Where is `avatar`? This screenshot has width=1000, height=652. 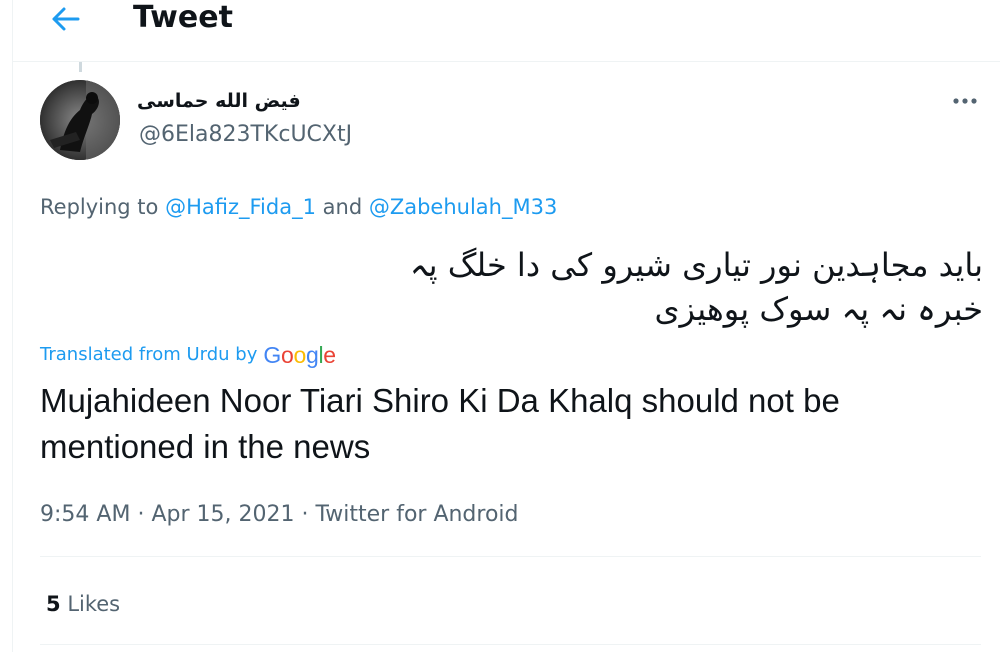 avatar is located at coordinates (80, 120).